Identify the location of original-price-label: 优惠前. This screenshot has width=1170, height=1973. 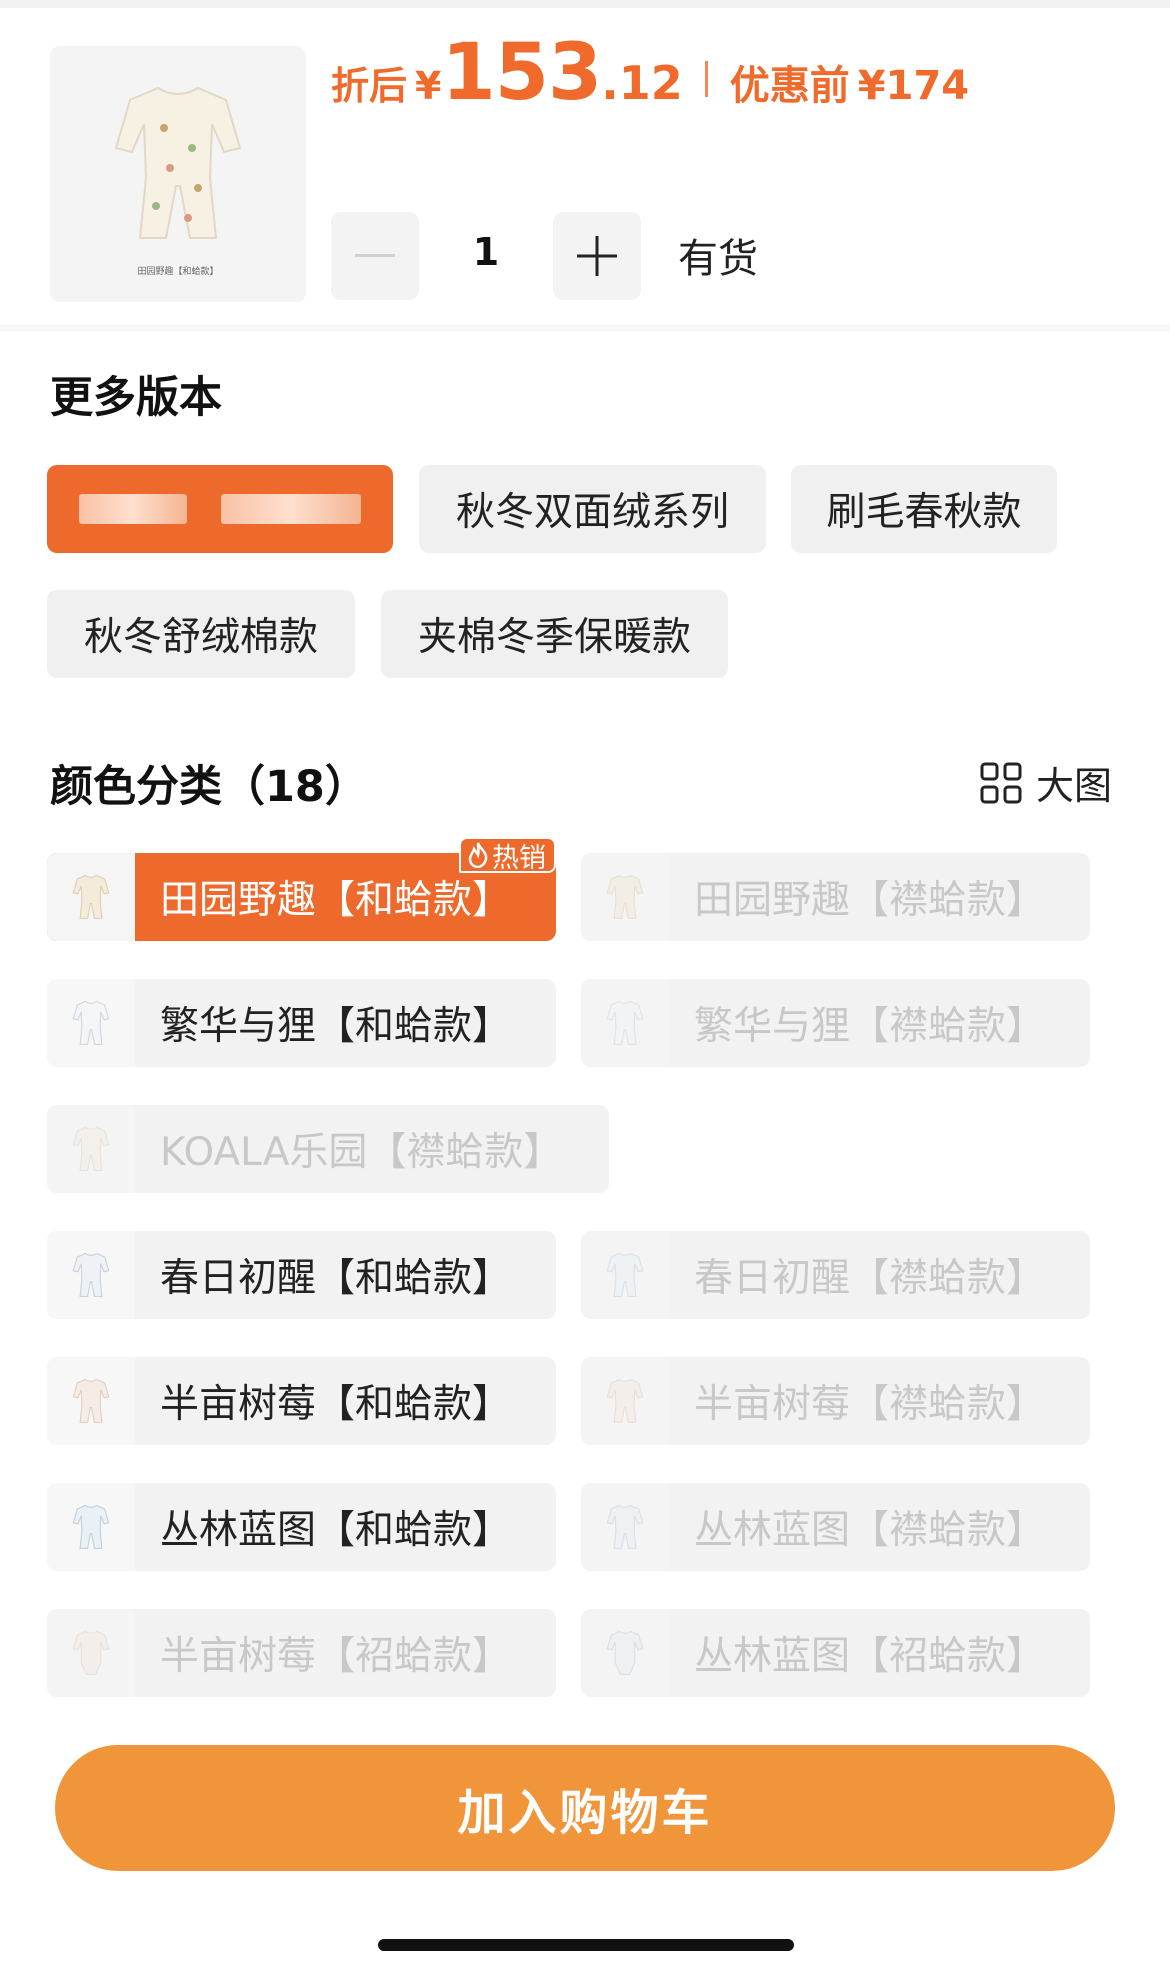
(789, 86).